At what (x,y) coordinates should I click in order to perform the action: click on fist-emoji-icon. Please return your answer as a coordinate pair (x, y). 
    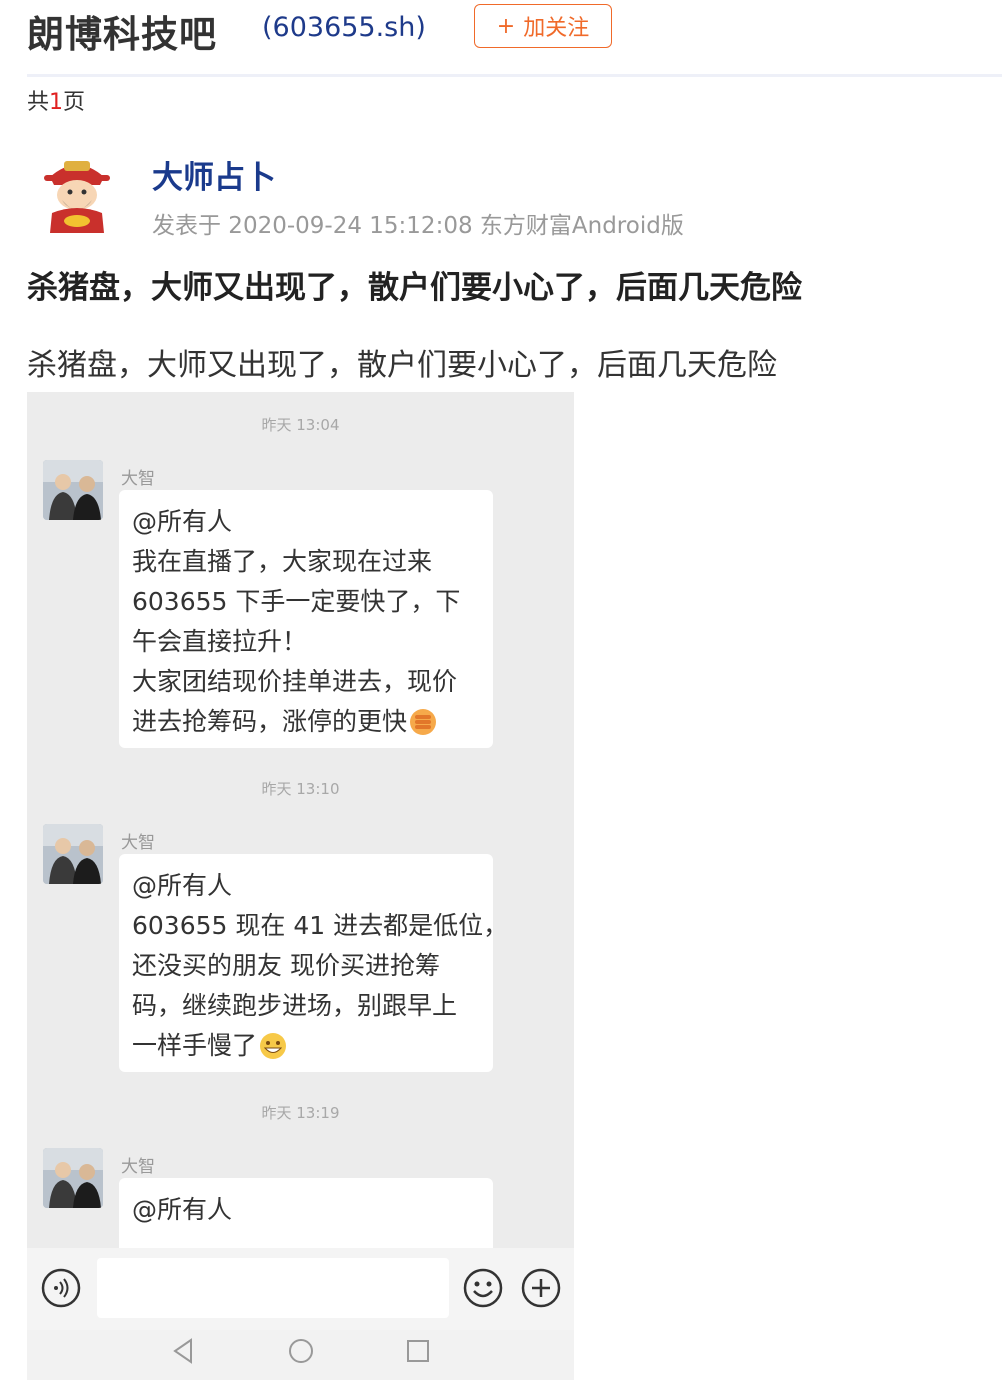
    Looking at the image, I should click on (423, 722).